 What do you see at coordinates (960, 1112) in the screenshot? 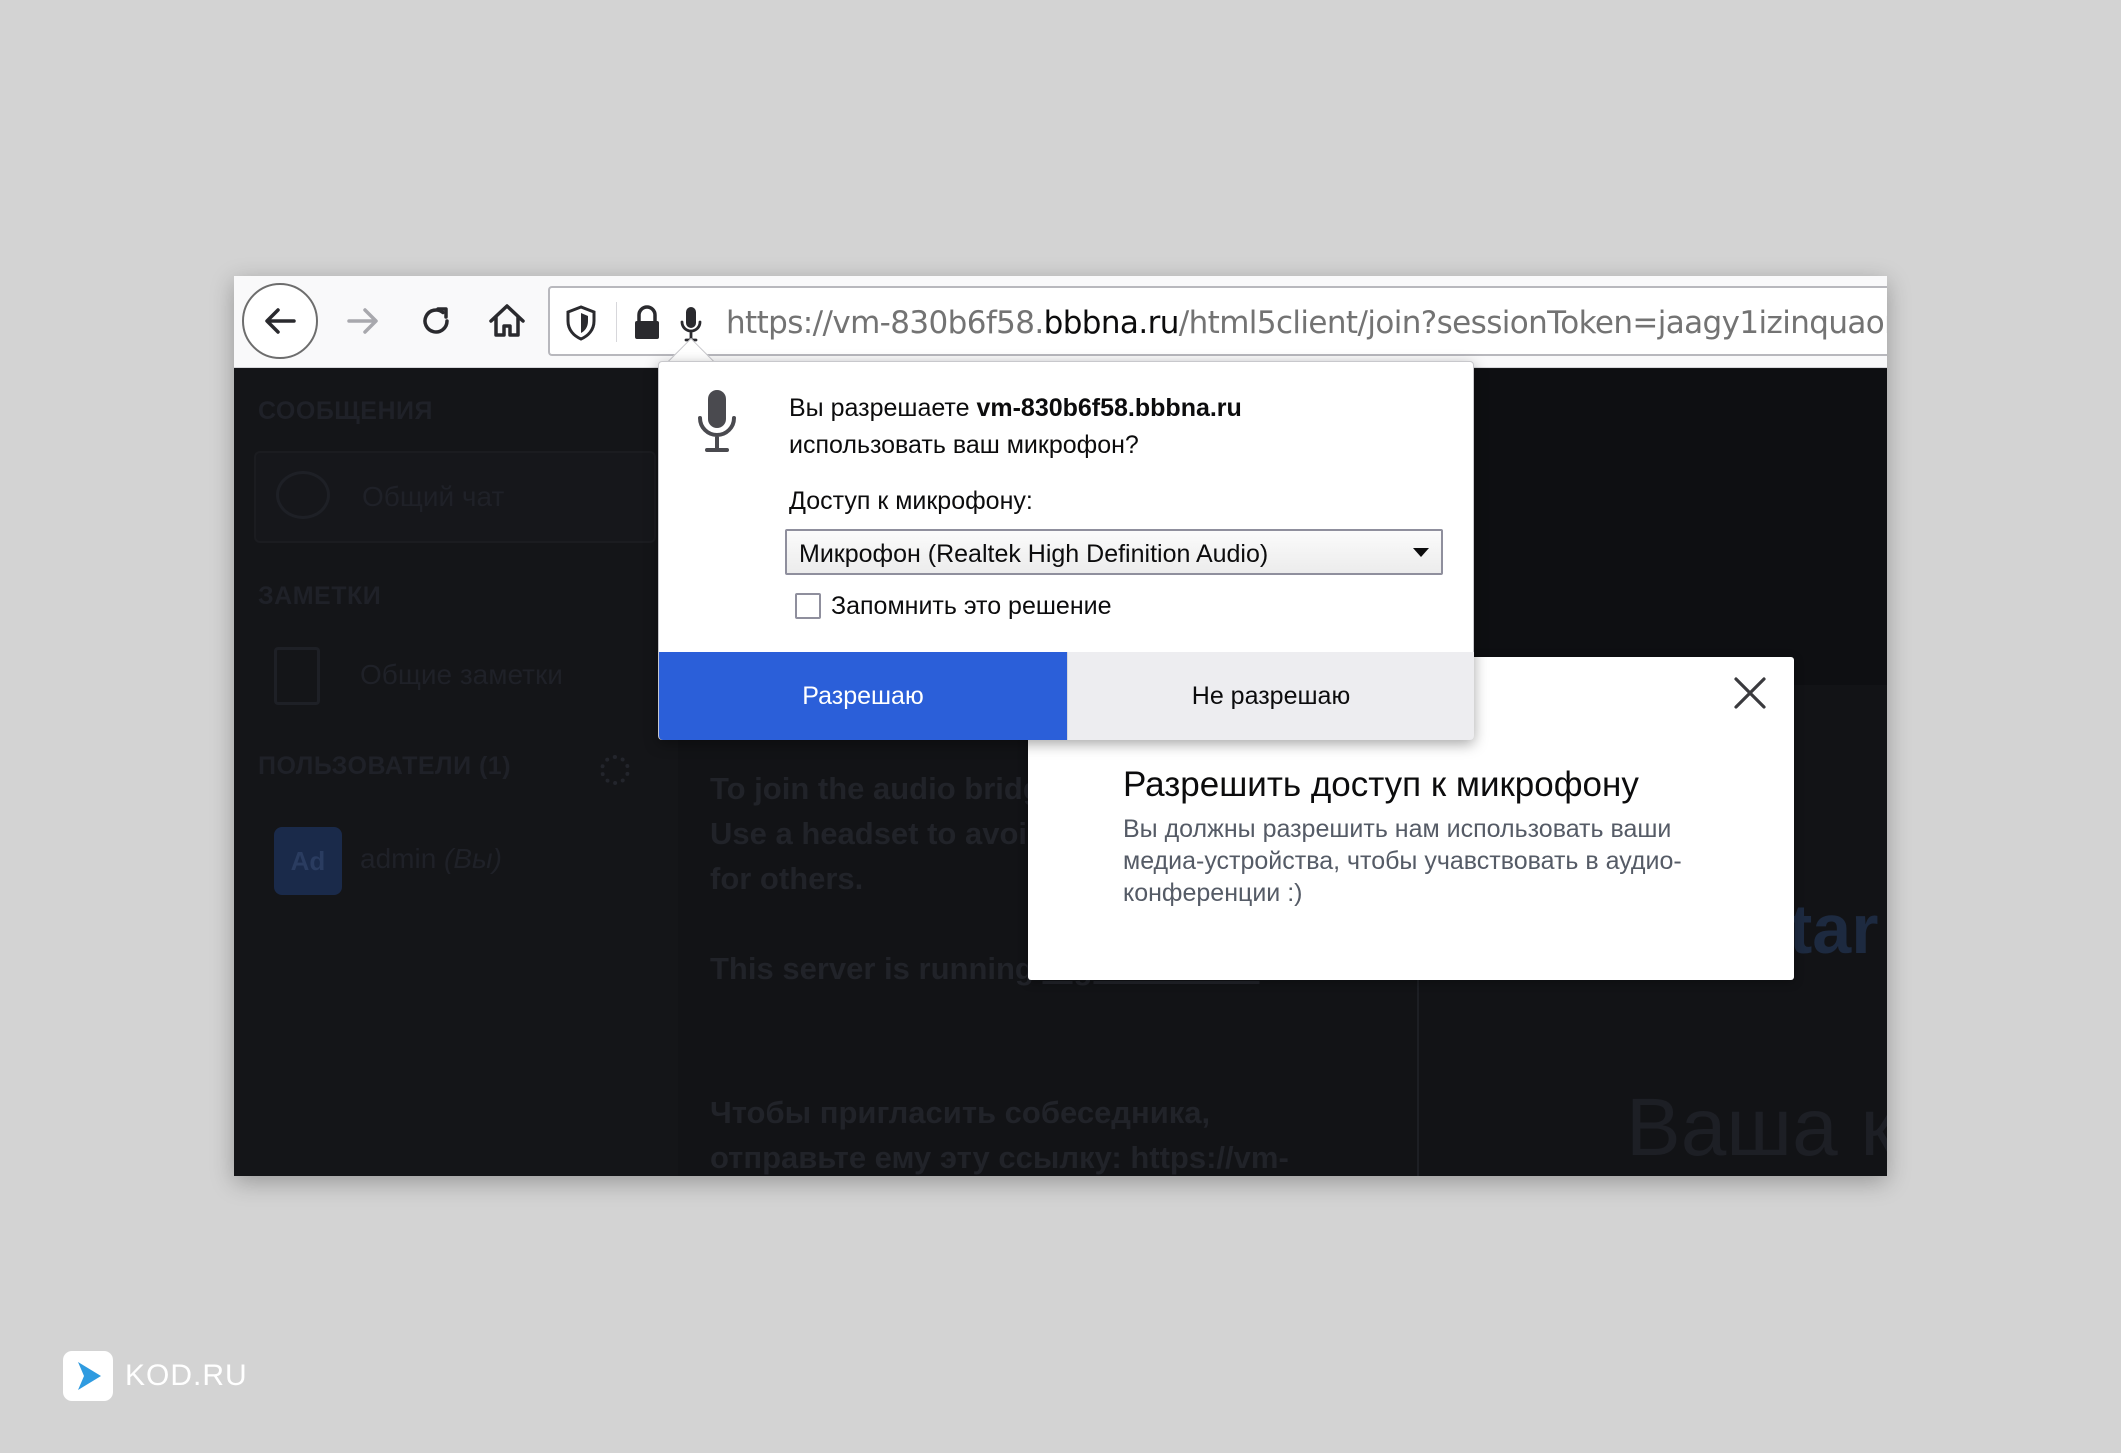
I see `invite-line-1: Чтобы пригласить собеседника,` at bounding box center [960, 1112].